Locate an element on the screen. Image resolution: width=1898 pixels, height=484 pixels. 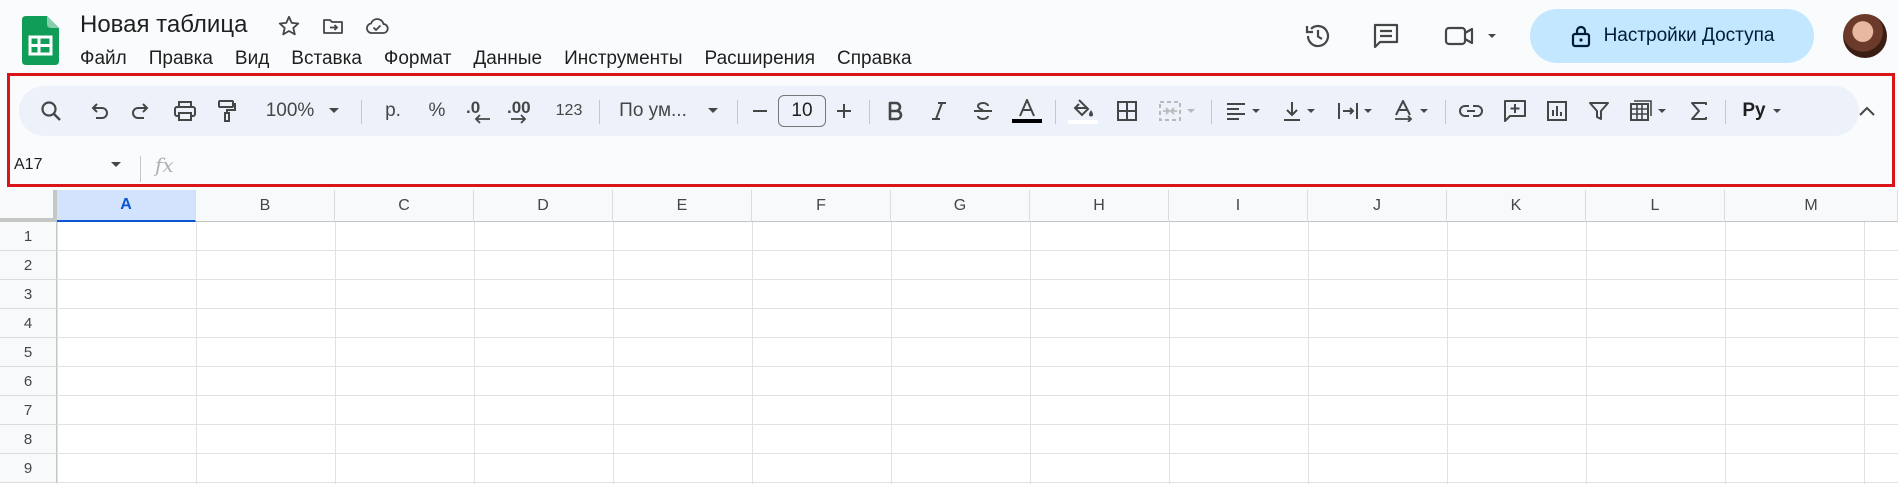
menu-help: Справка is located at coordinates (874, 59).